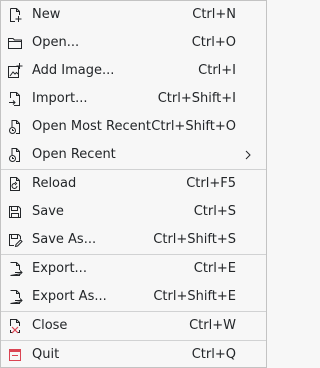  What do you see at coordinates (15, 43) in the screenshot?
I see `folder-open-icon` at bounding box center [15, 43].